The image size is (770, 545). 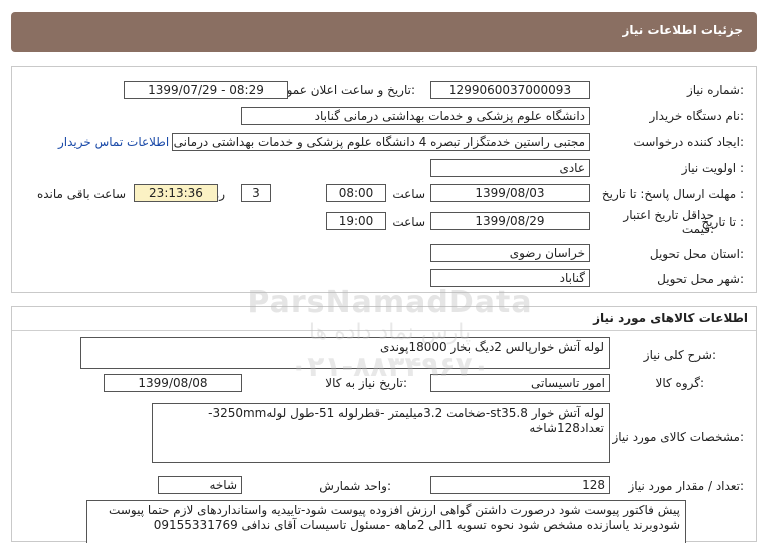 I want to click on validity-until-label: تا تاریخ :, so click(x=722, y=222).